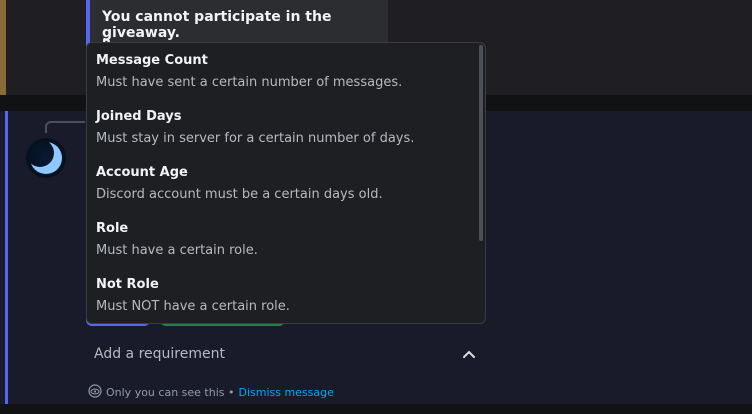 This screenshot has height=414, width=752. What do you see at coordinates (170, 392) in the screenshot?
I see `ephemeral-text: Only you can see this •` at bounding box center [170, 392].